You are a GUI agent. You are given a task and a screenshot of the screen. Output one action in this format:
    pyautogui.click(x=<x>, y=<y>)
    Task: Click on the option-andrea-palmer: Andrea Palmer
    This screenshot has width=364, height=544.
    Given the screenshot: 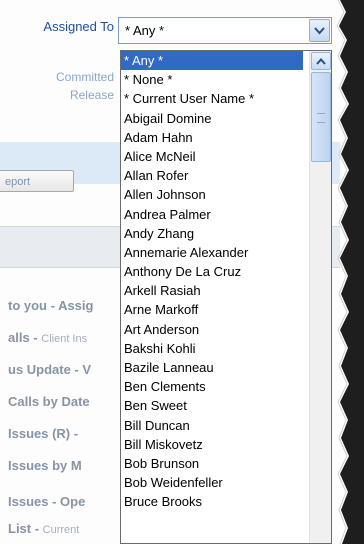 What is the action you would take?
    pyautogui.click(x=212, y=214)
    